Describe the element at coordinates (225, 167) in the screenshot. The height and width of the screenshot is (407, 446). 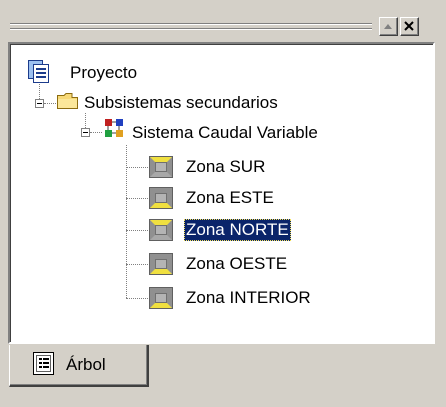
I see `tree-node-zone-sur: Zona SUR` at that location.